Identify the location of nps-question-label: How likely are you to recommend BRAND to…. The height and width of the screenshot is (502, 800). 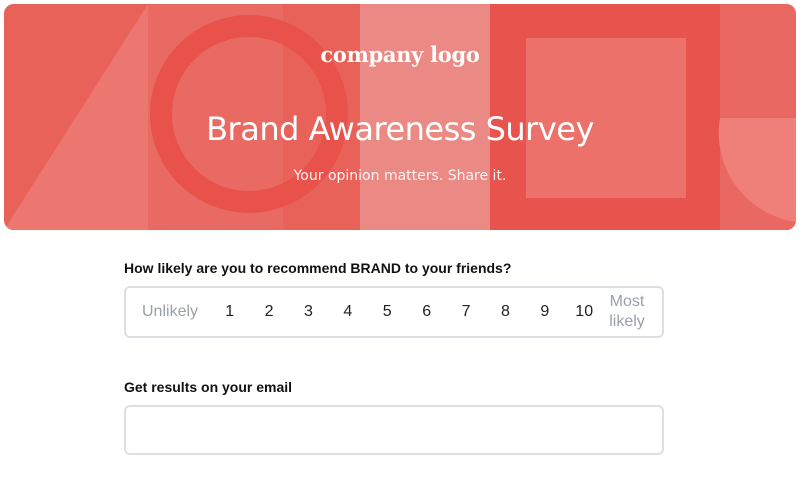
(318, 268).